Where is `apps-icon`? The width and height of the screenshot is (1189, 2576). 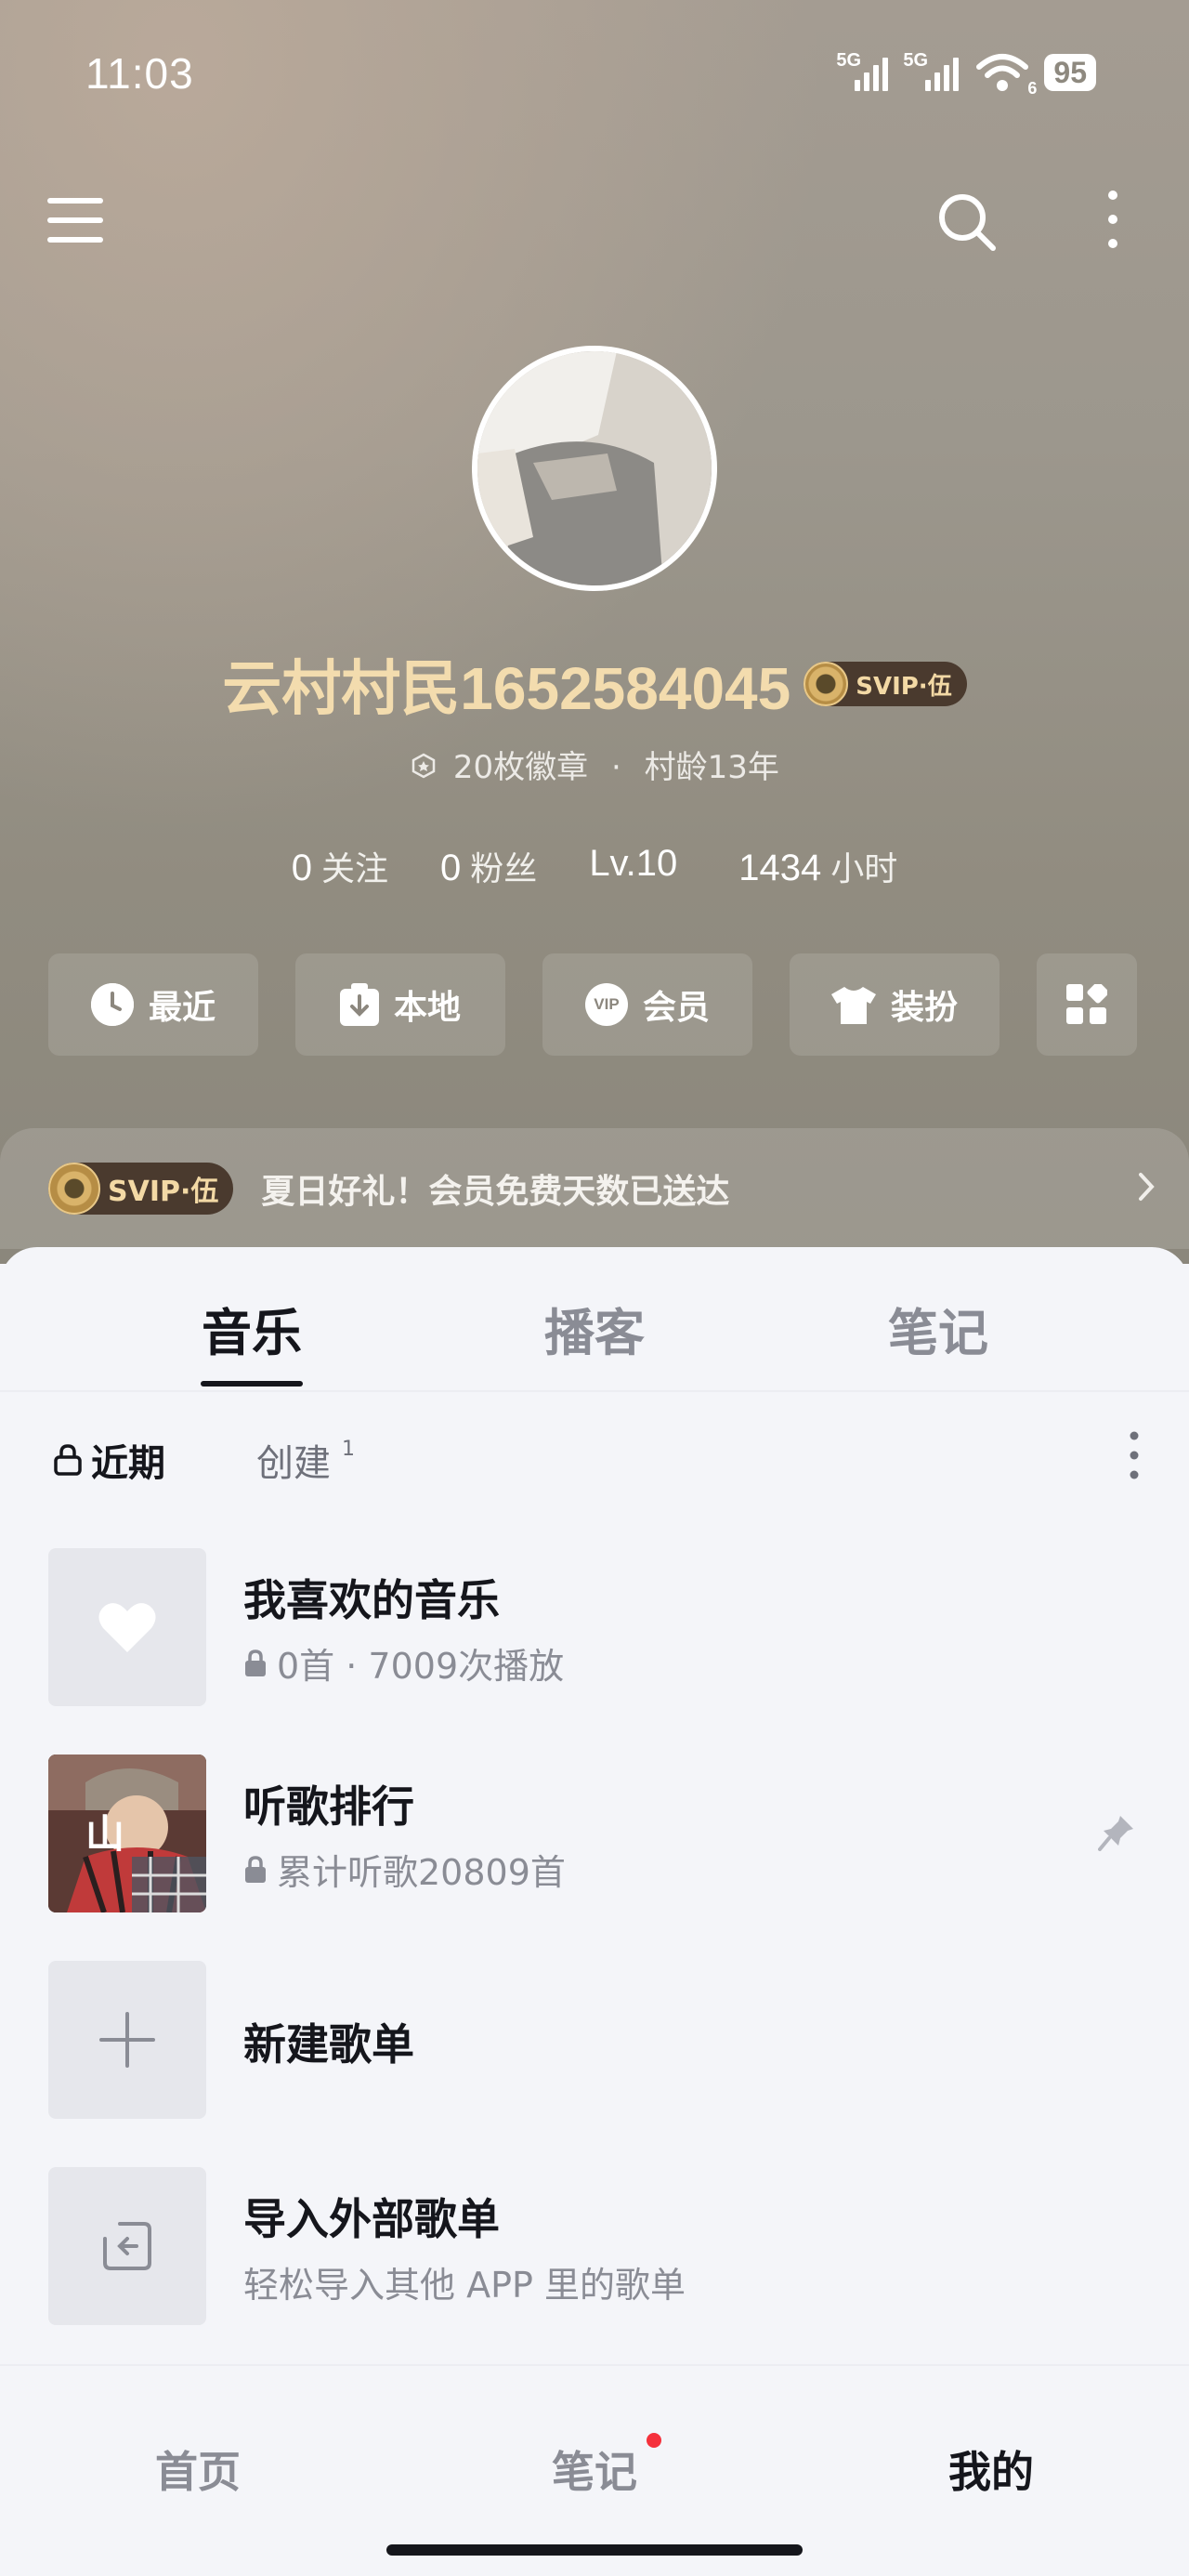 apps-icon is located at coordinates (1086, 1004).